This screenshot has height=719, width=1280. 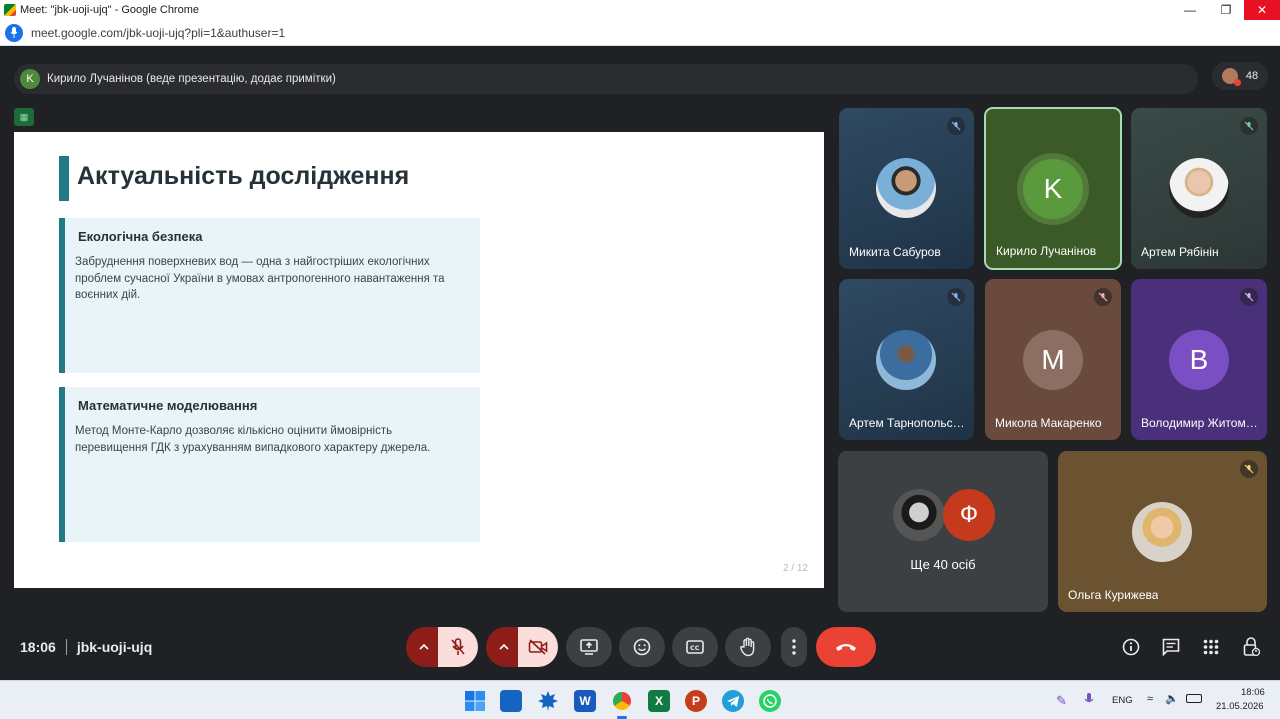 I want to click on info-icon, so click(x=1131, y=647).